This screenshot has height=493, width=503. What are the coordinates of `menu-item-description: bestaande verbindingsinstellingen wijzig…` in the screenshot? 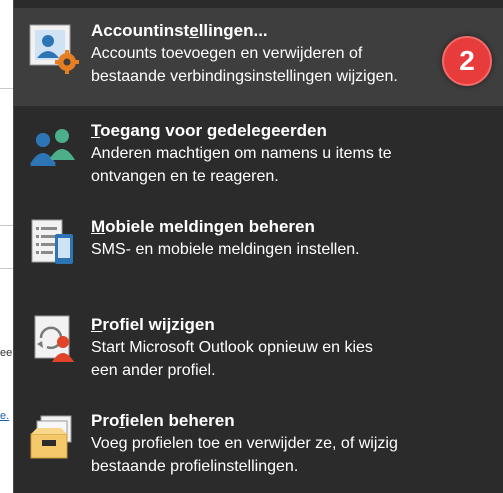 It's located at (244, 76).